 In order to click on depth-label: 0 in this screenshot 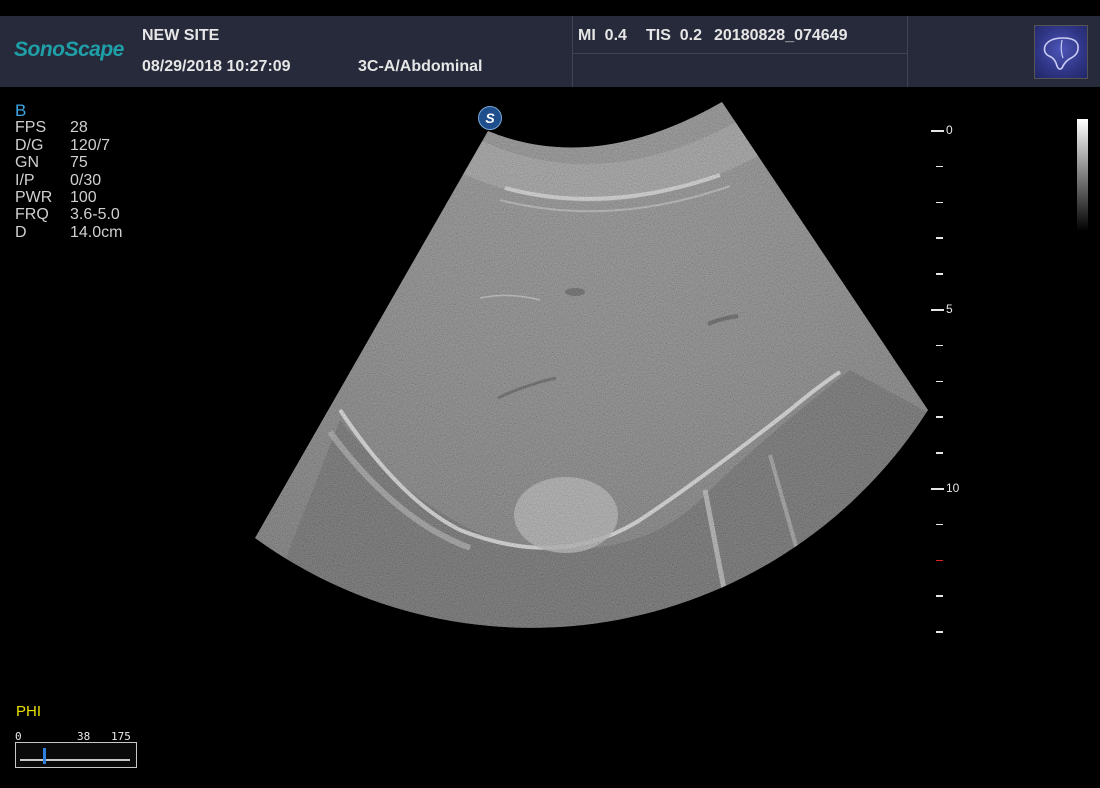, I will do `click(949, 130)`.